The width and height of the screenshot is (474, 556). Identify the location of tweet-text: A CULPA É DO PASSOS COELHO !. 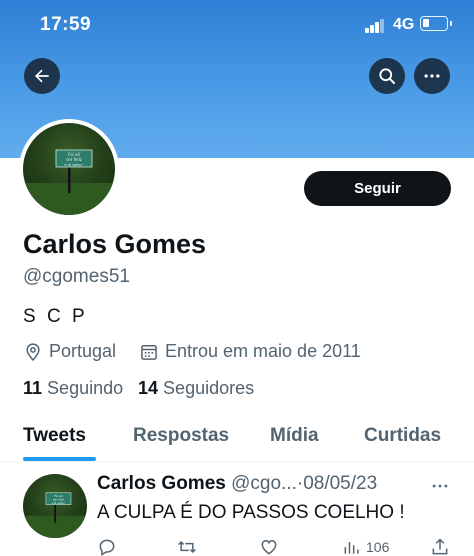
(251, 512).